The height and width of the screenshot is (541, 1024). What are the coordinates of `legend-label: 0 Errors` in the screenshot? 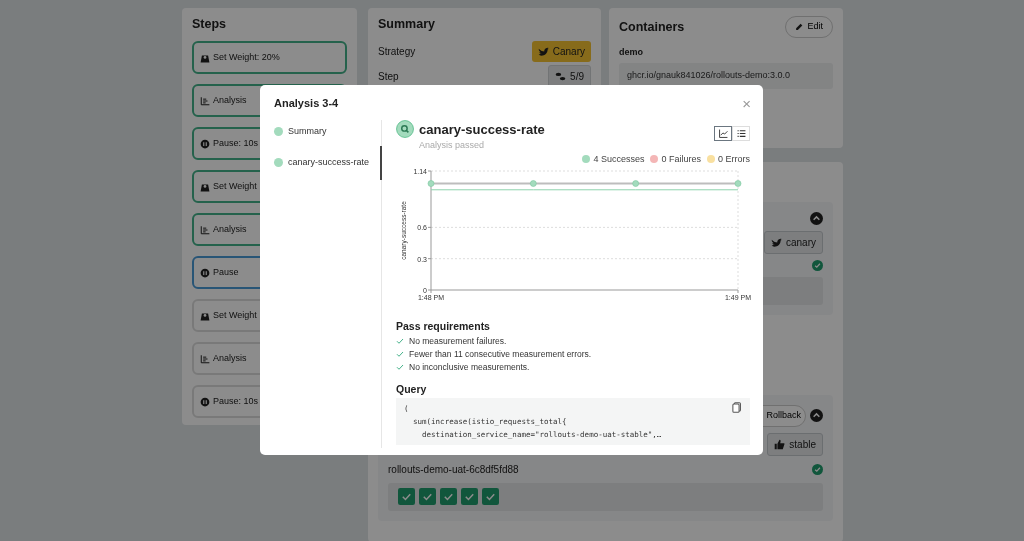 It's located at (734, 159).